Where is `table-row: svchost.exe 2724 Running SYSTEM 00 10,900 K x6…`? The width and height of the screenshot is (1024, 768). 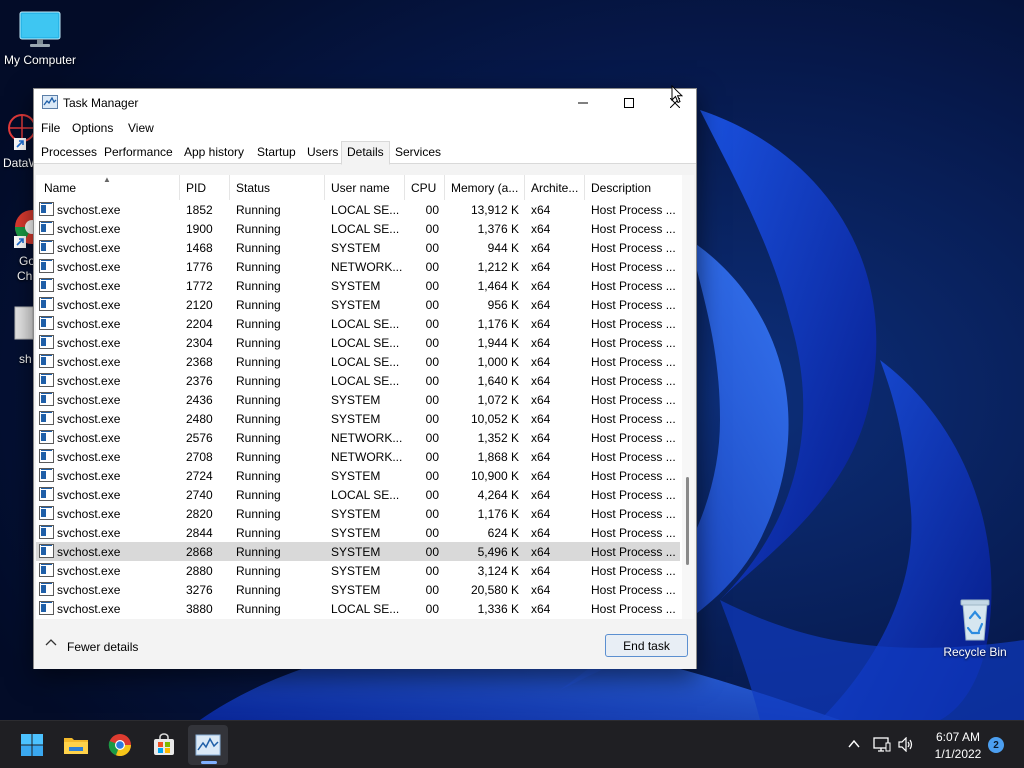
table-row: svchost.exe 2724 Running SYSTEM 00 10,900 K x6… is located at coordinates (358, 475).